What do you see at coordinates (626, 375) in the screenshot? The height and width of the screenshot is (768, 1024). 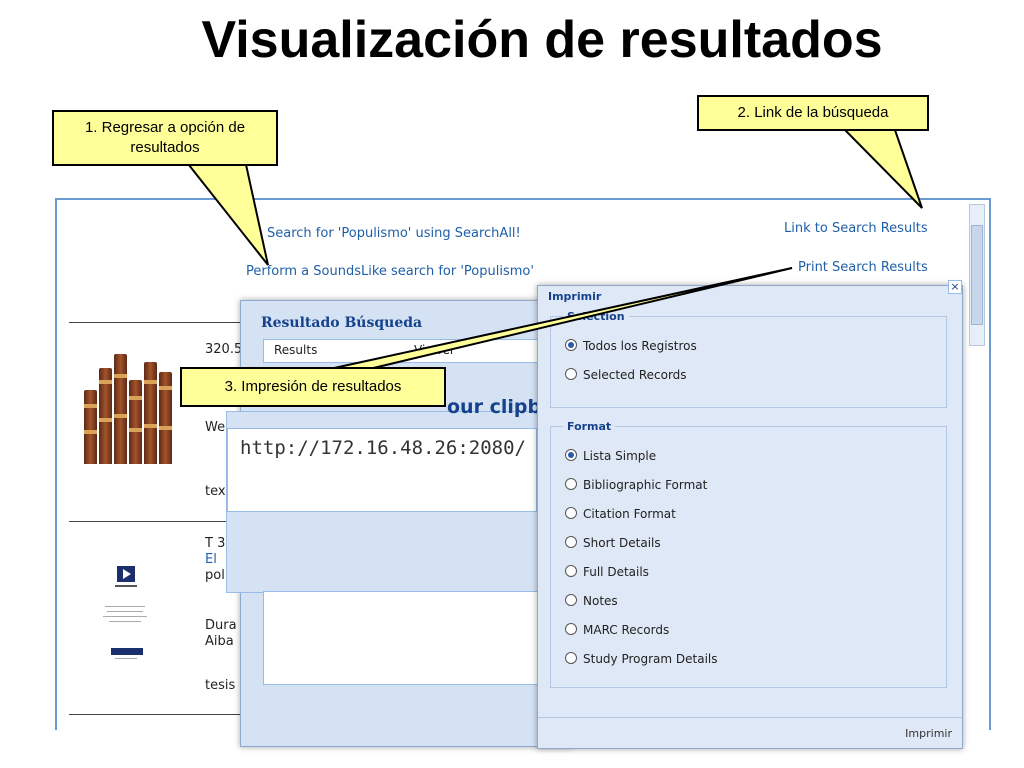 I see `radio-selected-records: Selected Records` at bounding box center [626, 375].